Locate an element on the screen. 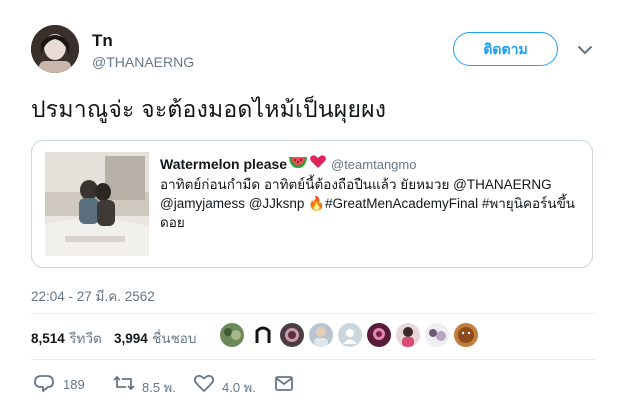  red-heart-icon is located at coordinates (318, 161).